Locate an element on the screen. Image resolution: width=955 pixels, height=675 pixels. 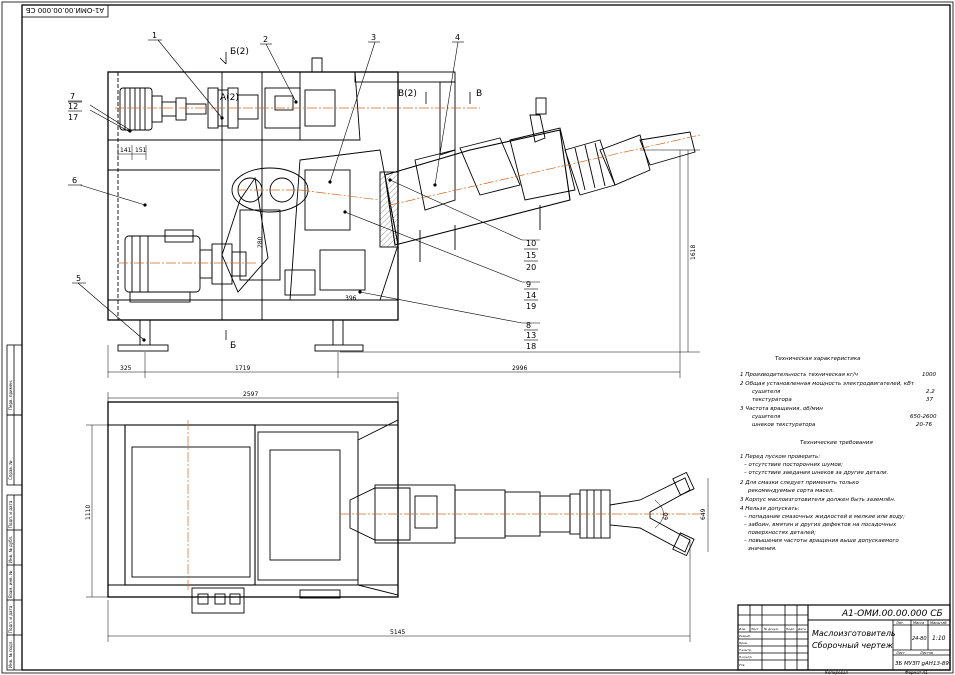
spec-line-2b: текстуратора is located at coordinates (772, 400).